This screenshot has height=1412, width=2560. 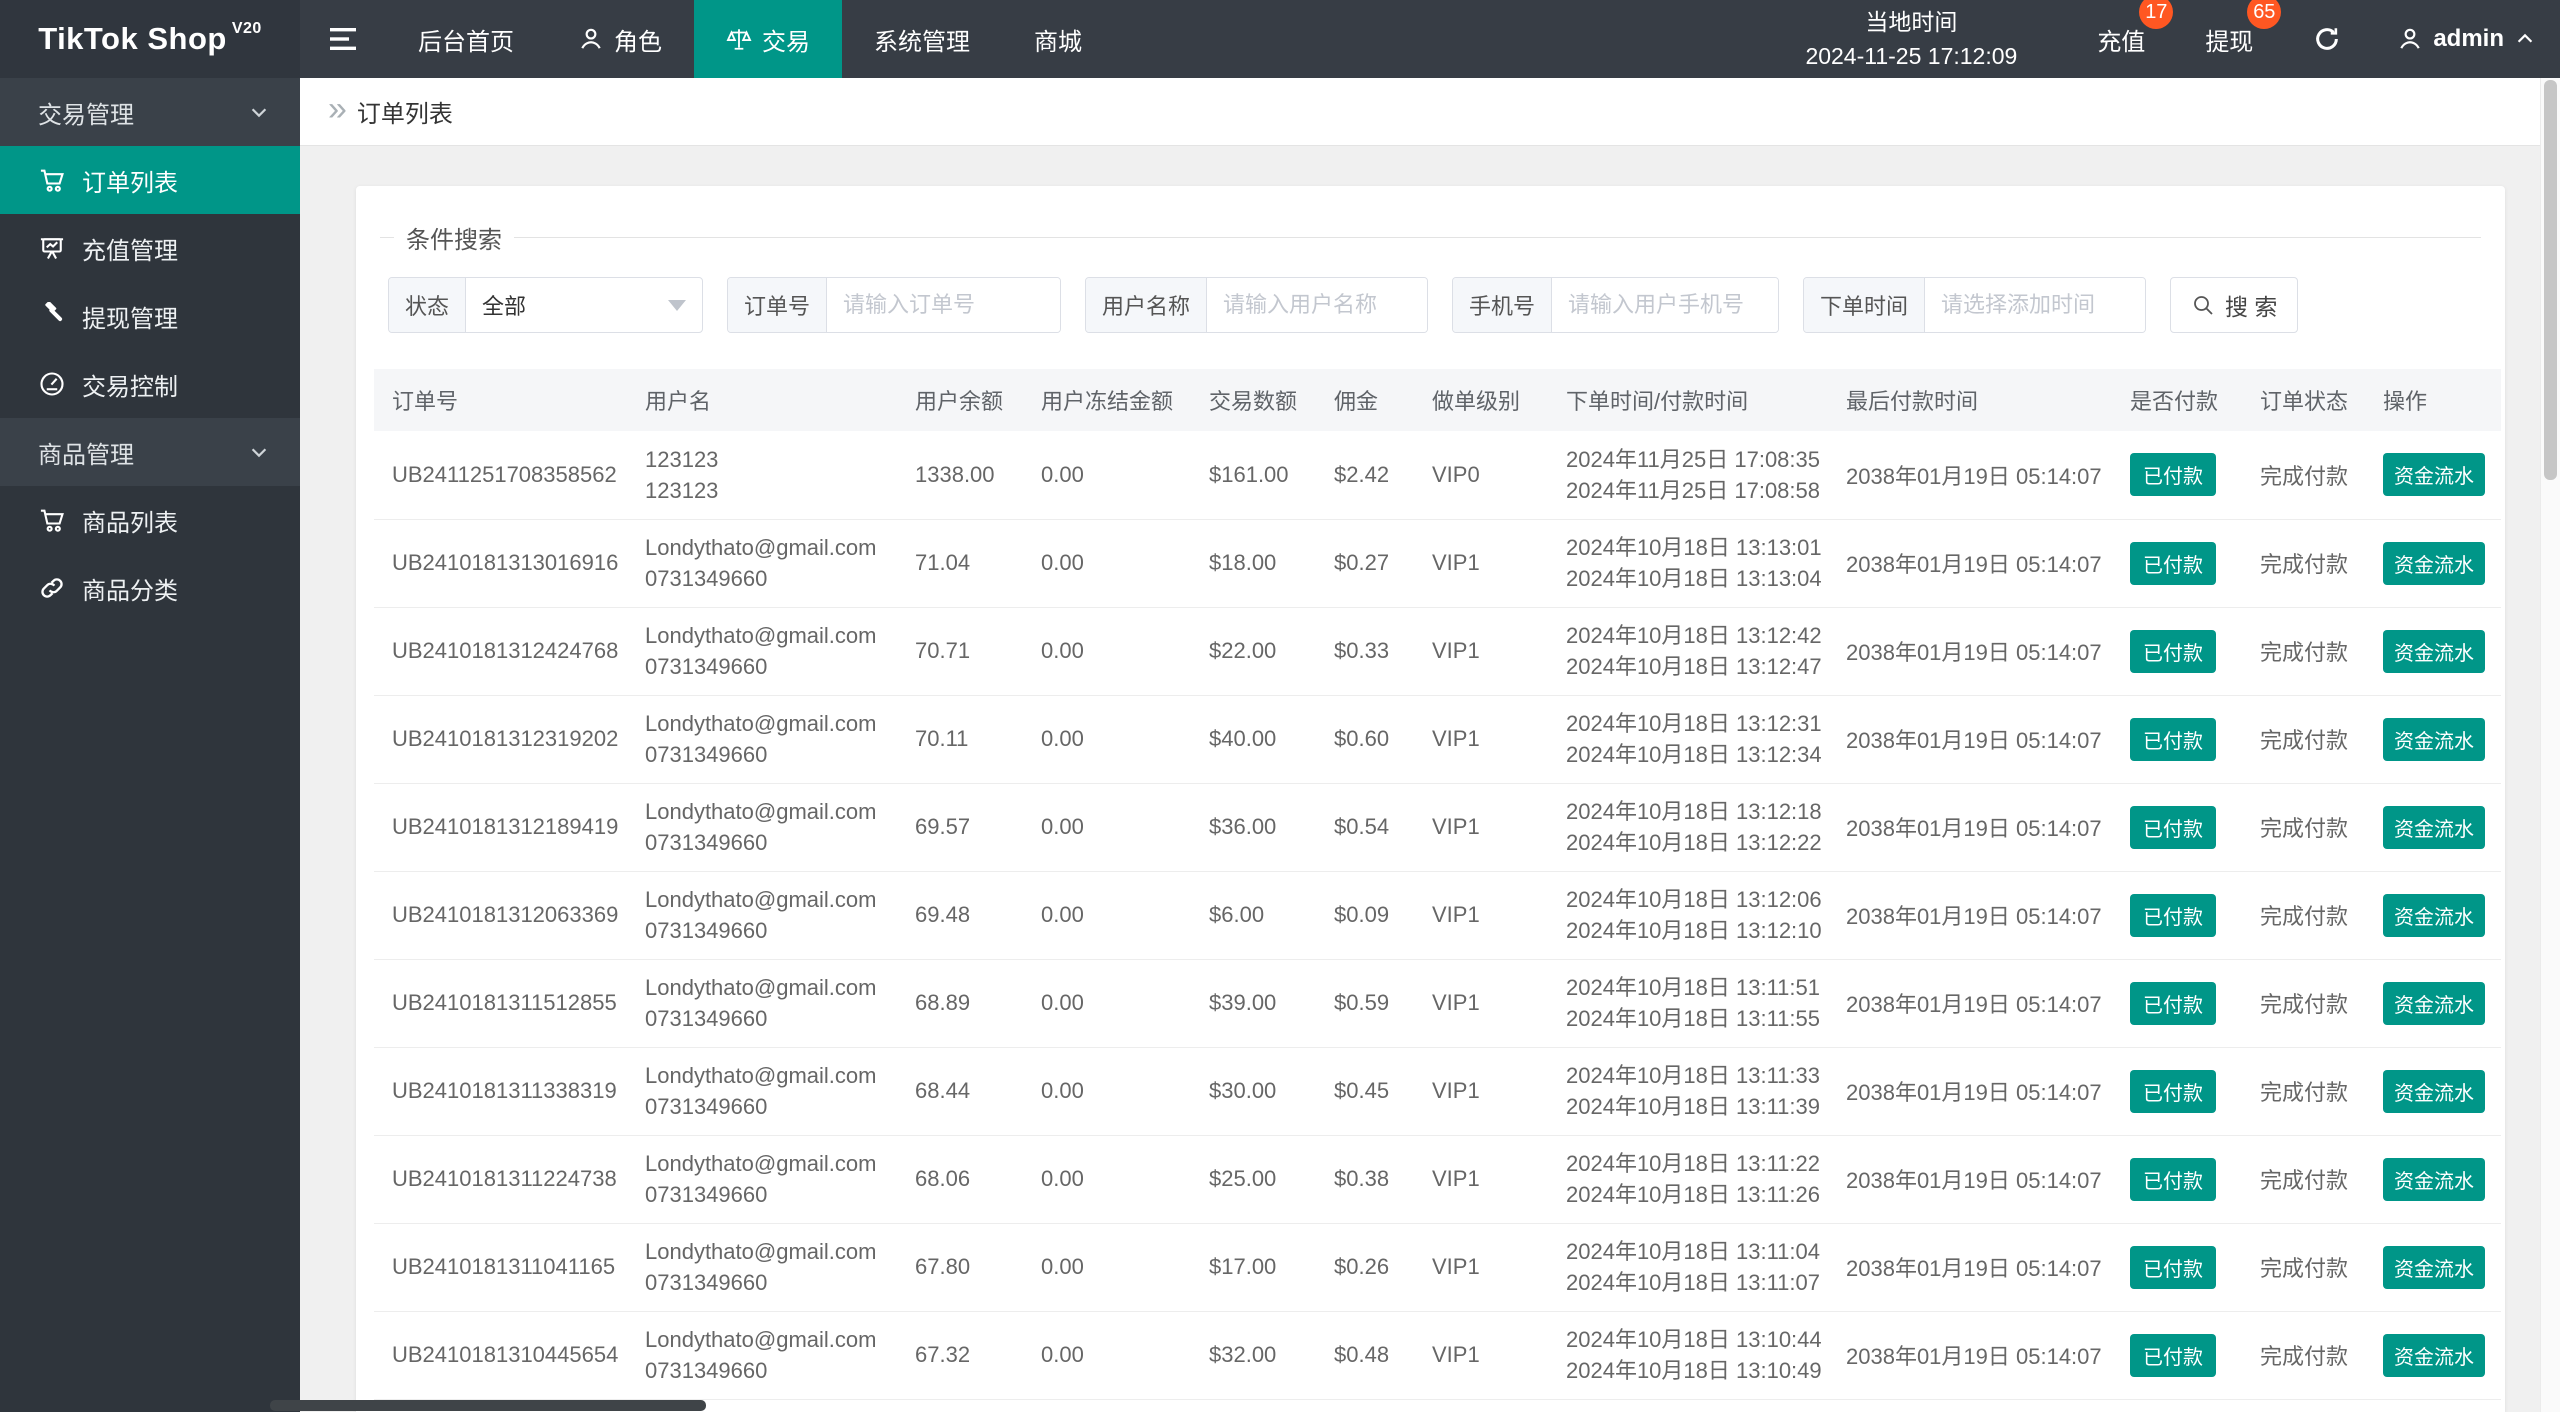 What do you see at coordinates (505, 475) in the screenshot?
I see `cell-order-no: UB2411251708358562` at bounding box center [505, 475].